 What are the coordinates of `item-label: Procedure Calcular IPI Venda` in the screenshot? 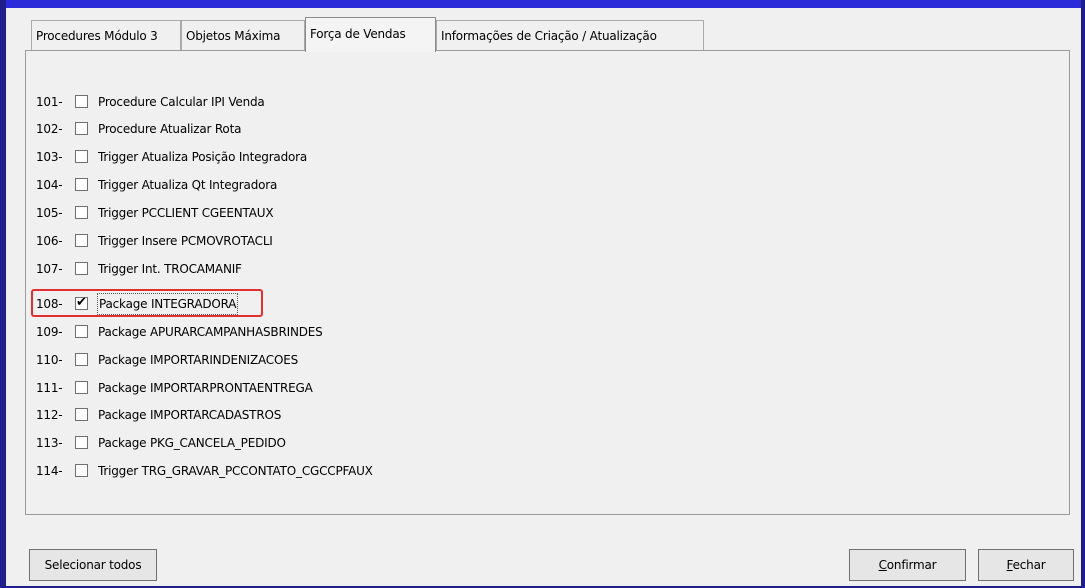 It's located at (181, 102).